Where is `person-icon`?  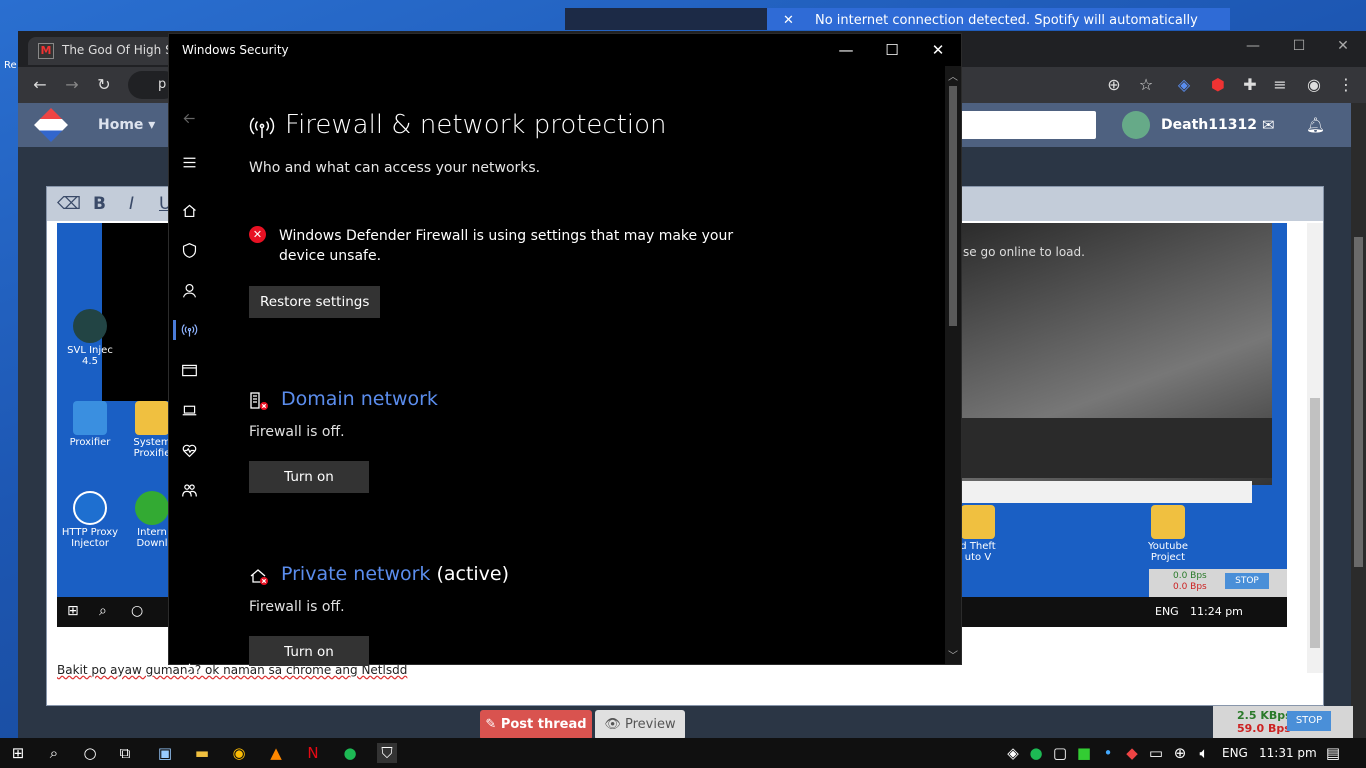 person-icon is located at coordinates (189, 290).